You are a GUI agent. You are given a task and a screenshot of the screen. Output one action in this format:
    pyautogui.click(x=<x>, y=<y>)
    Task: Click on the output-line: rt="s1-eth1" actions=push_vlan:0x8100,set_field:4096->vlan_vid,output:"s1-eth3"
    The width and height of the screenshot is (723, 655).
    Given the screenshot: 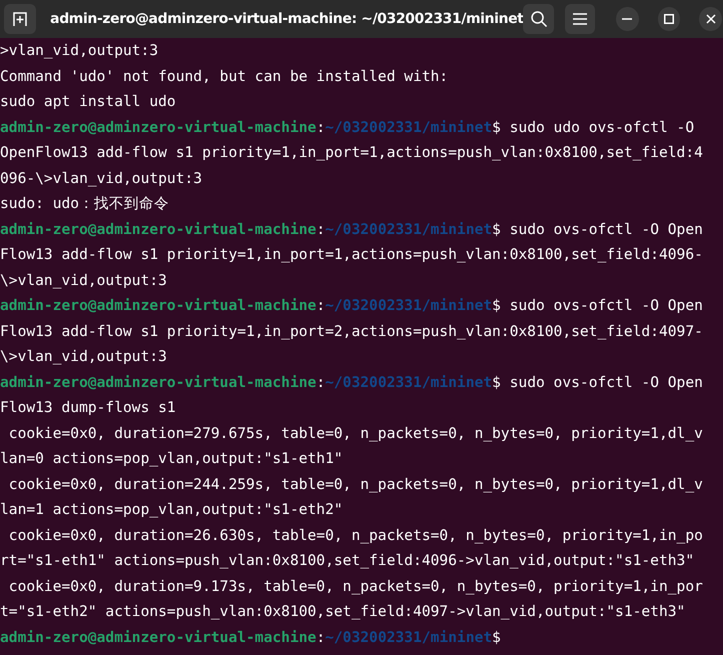 What is the action you would take?
    pyautogui.click(x=347, y=560)
    